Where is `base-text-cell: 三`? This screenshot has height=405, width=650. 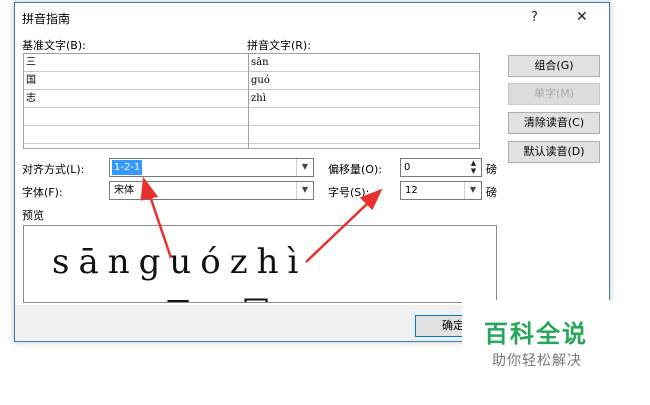 base-text-cell: 三 is located at coordinates (136, 63).